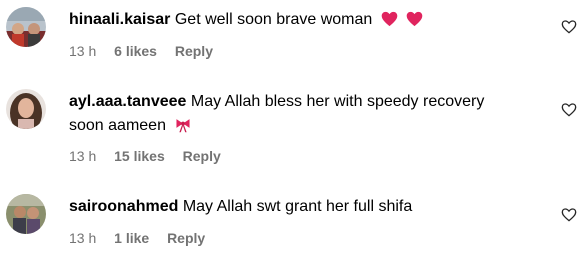  I want to click on comment-text-continued: soon aameen, so click(130, 127).